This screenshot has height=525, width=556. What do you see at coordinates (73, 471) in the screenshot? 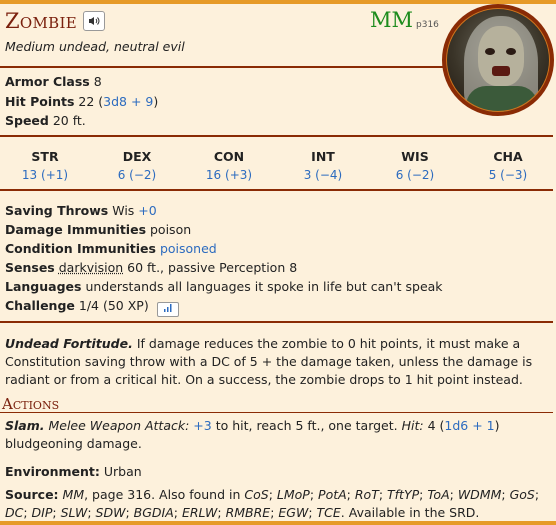
I see `environment: Environment: Urban` at bounding box center [73, 471].